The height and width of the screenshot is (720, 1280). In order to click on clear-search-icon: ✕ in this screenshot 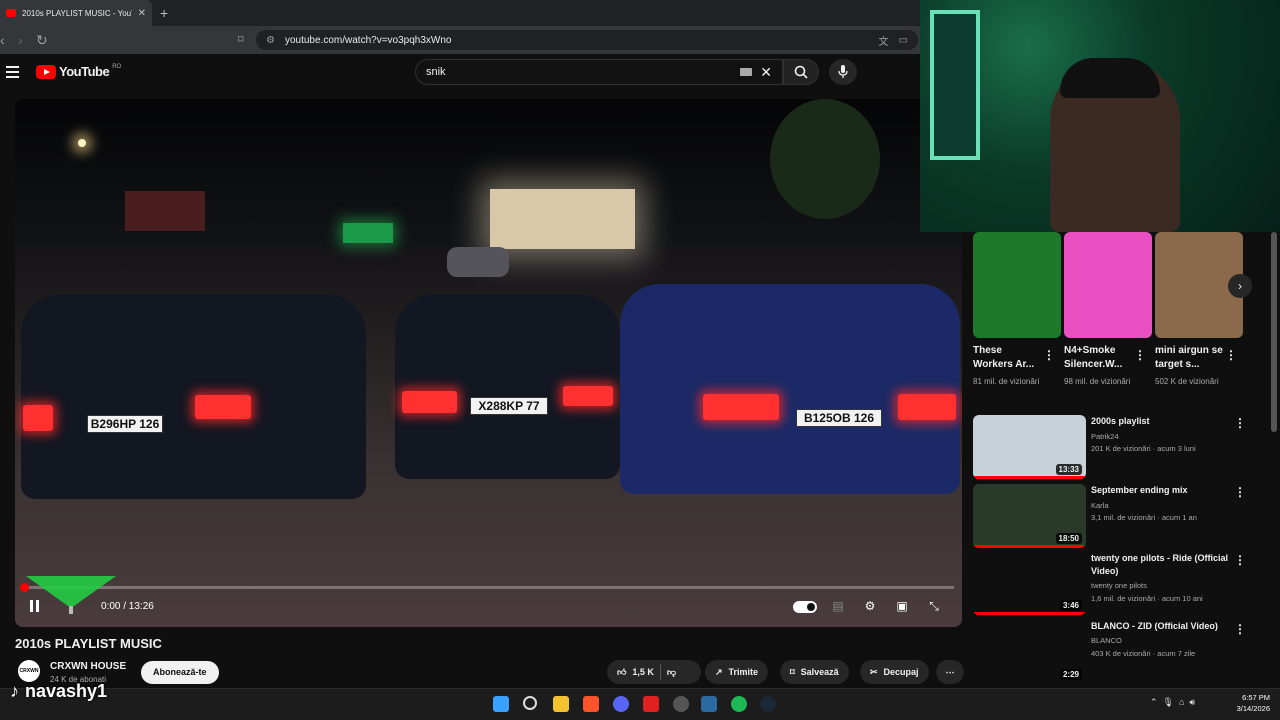, I will do `click(766, 72)`.